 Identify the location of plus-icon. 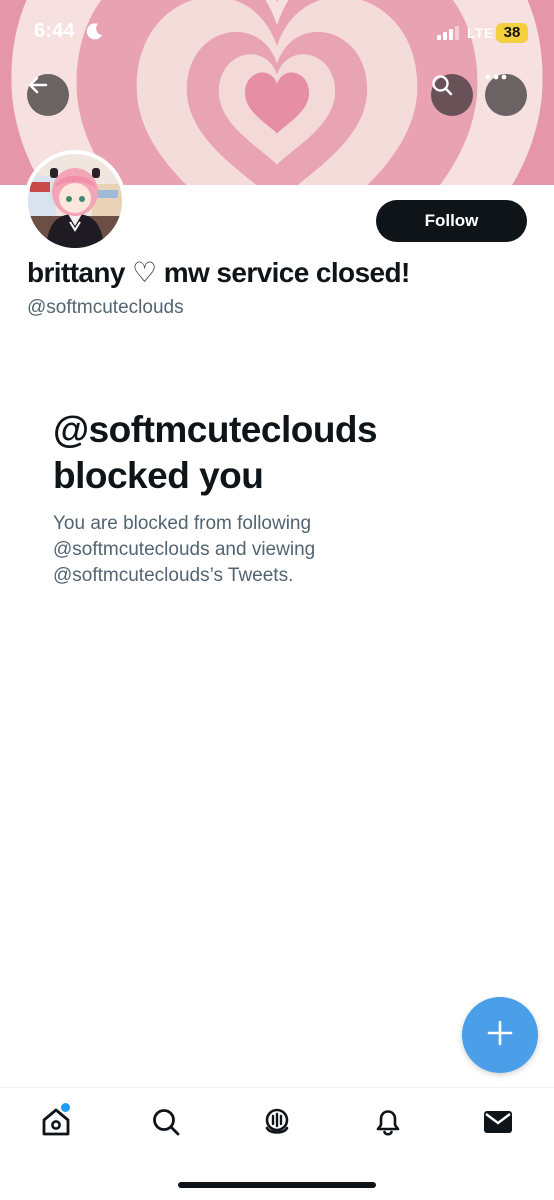
(500, 1035).